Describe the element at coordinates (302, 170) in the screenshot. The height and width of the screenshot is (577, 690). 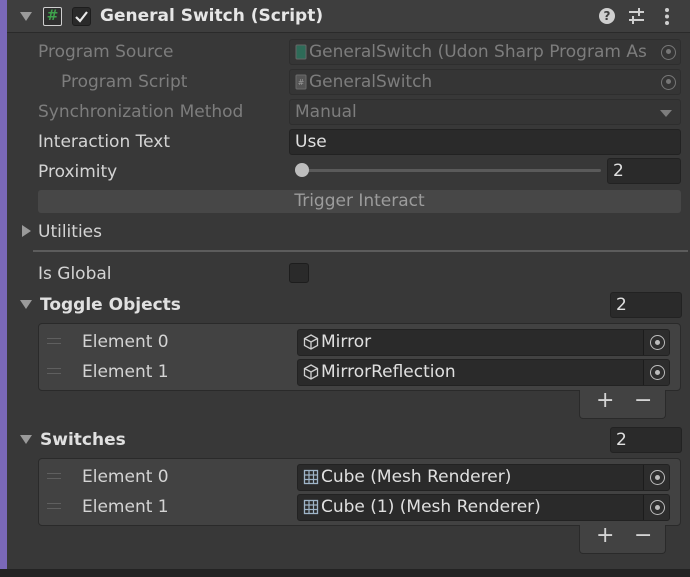
I see `proximity-slider-thumb` at that location.